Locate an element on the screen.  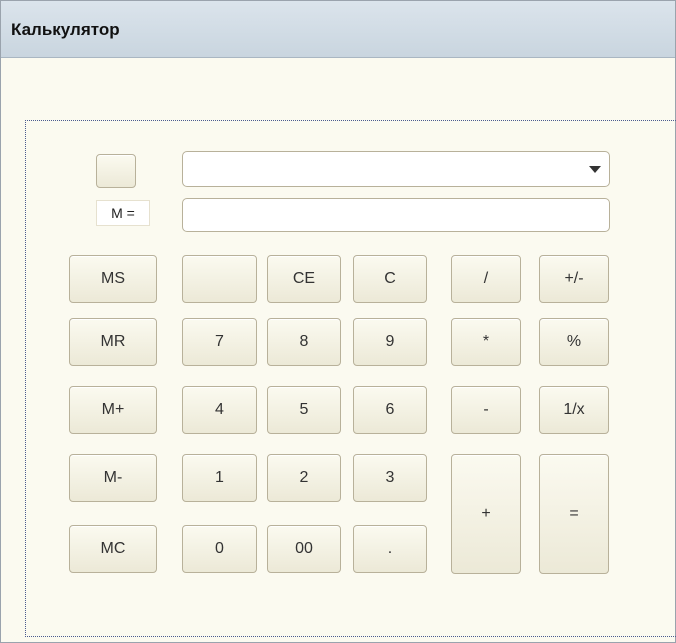
memory-label: M = is located at coordinates (123, 213).